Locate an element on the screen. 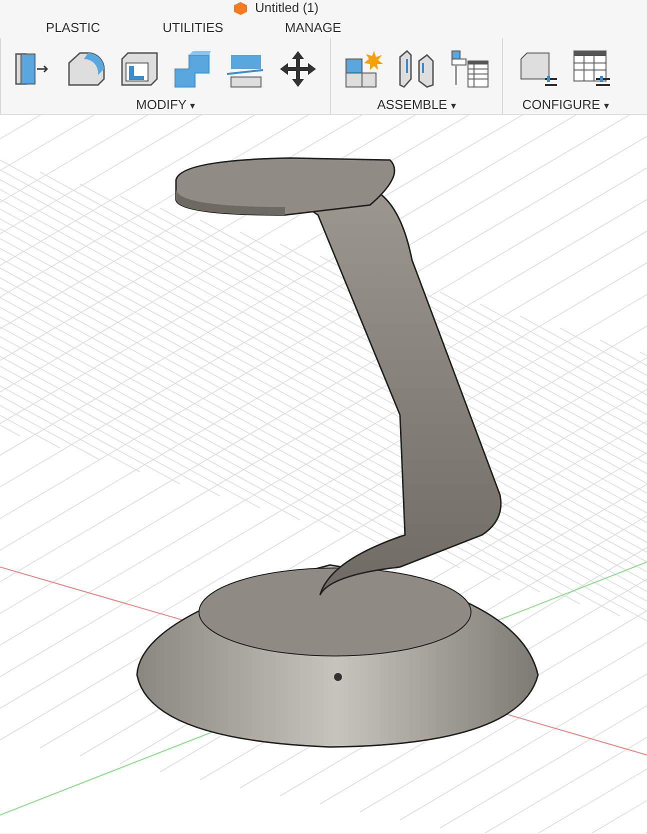 The height and width of the screenshot is (834, 647). toolbar-tab: MANAGE is located at coordinates (313, 27).